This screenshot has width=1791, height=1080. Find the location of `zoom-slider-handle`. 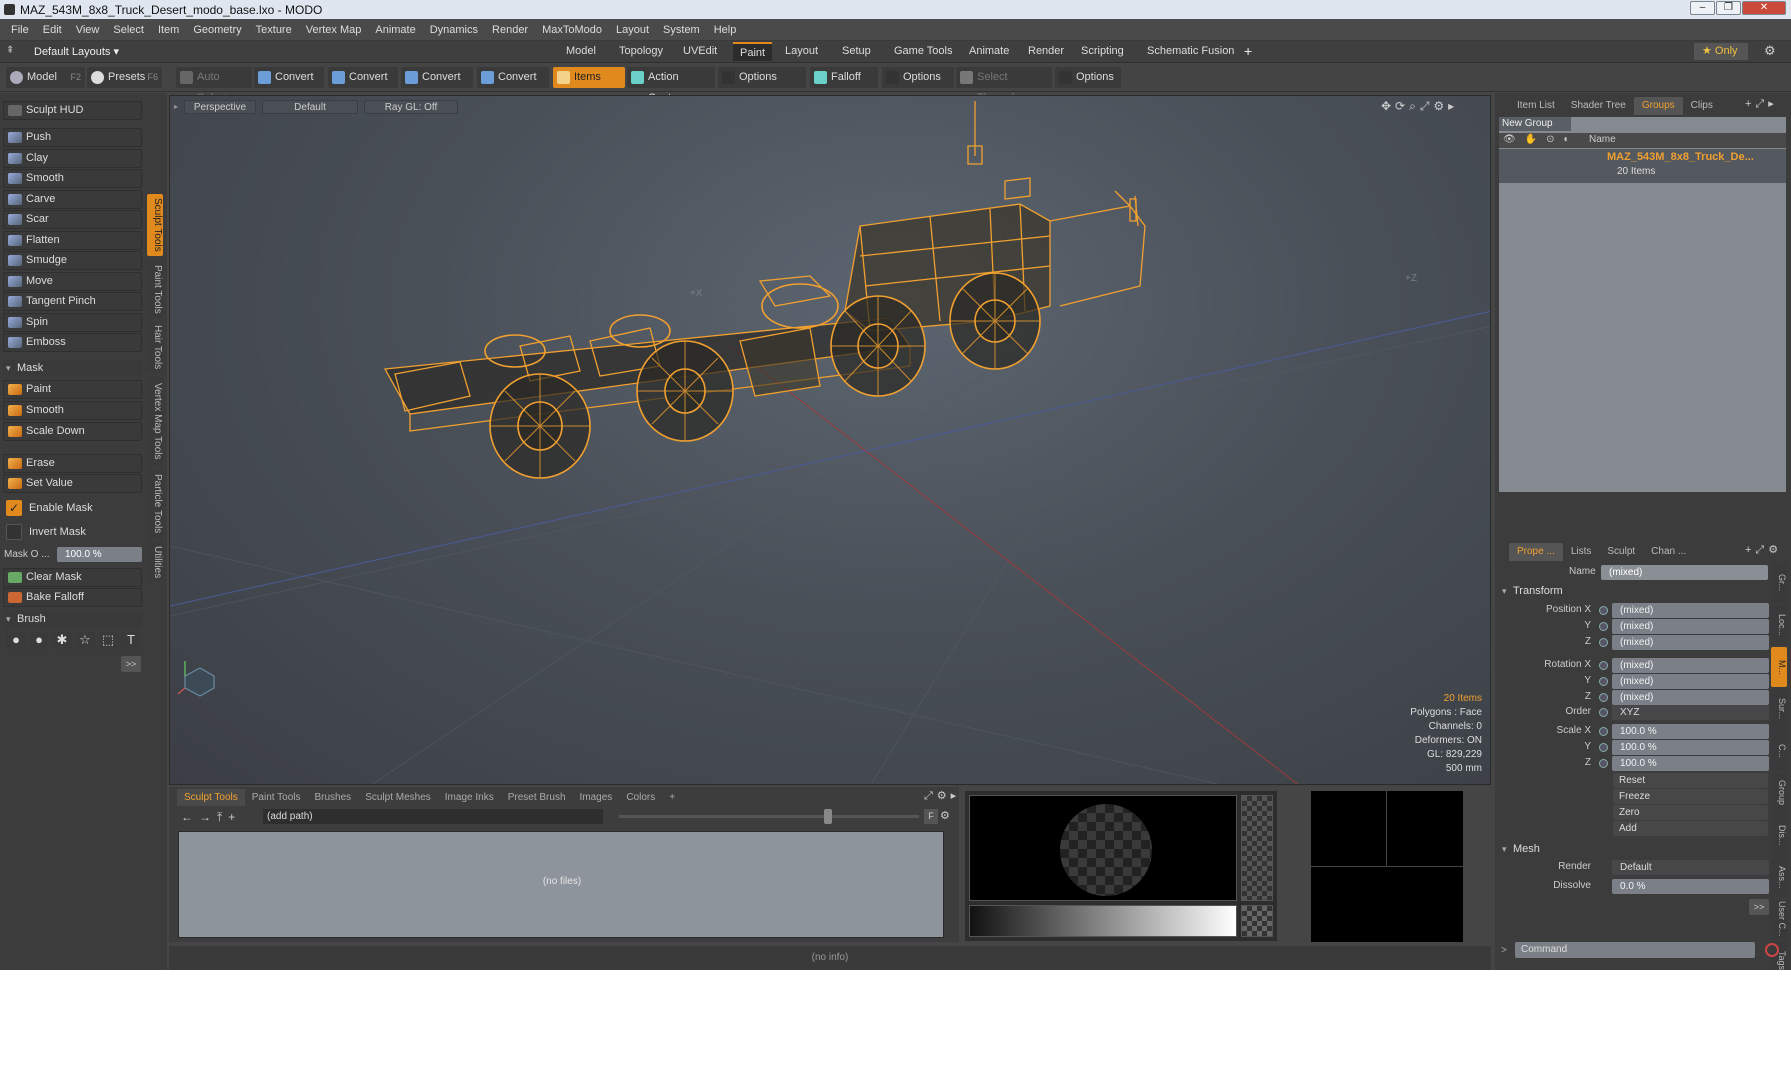

zoom-slider-handle is located at coordinates (828, 816).